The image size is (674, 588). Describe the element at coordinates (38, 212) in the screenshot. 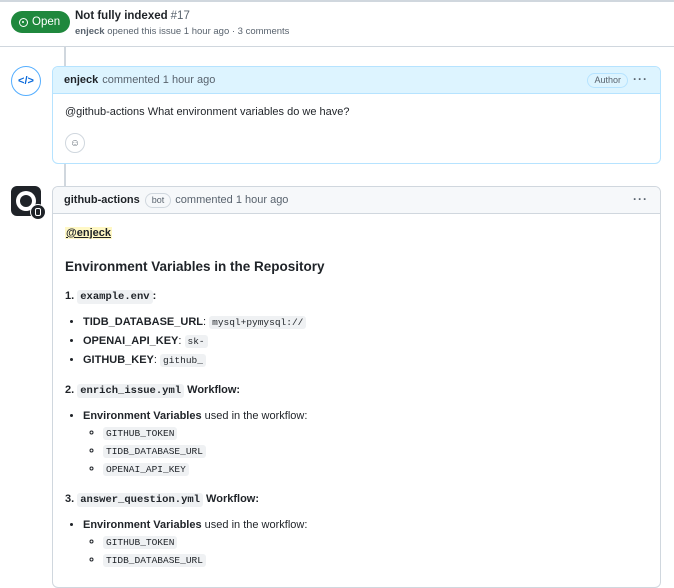

I see `bot-badge-icon` at that location.